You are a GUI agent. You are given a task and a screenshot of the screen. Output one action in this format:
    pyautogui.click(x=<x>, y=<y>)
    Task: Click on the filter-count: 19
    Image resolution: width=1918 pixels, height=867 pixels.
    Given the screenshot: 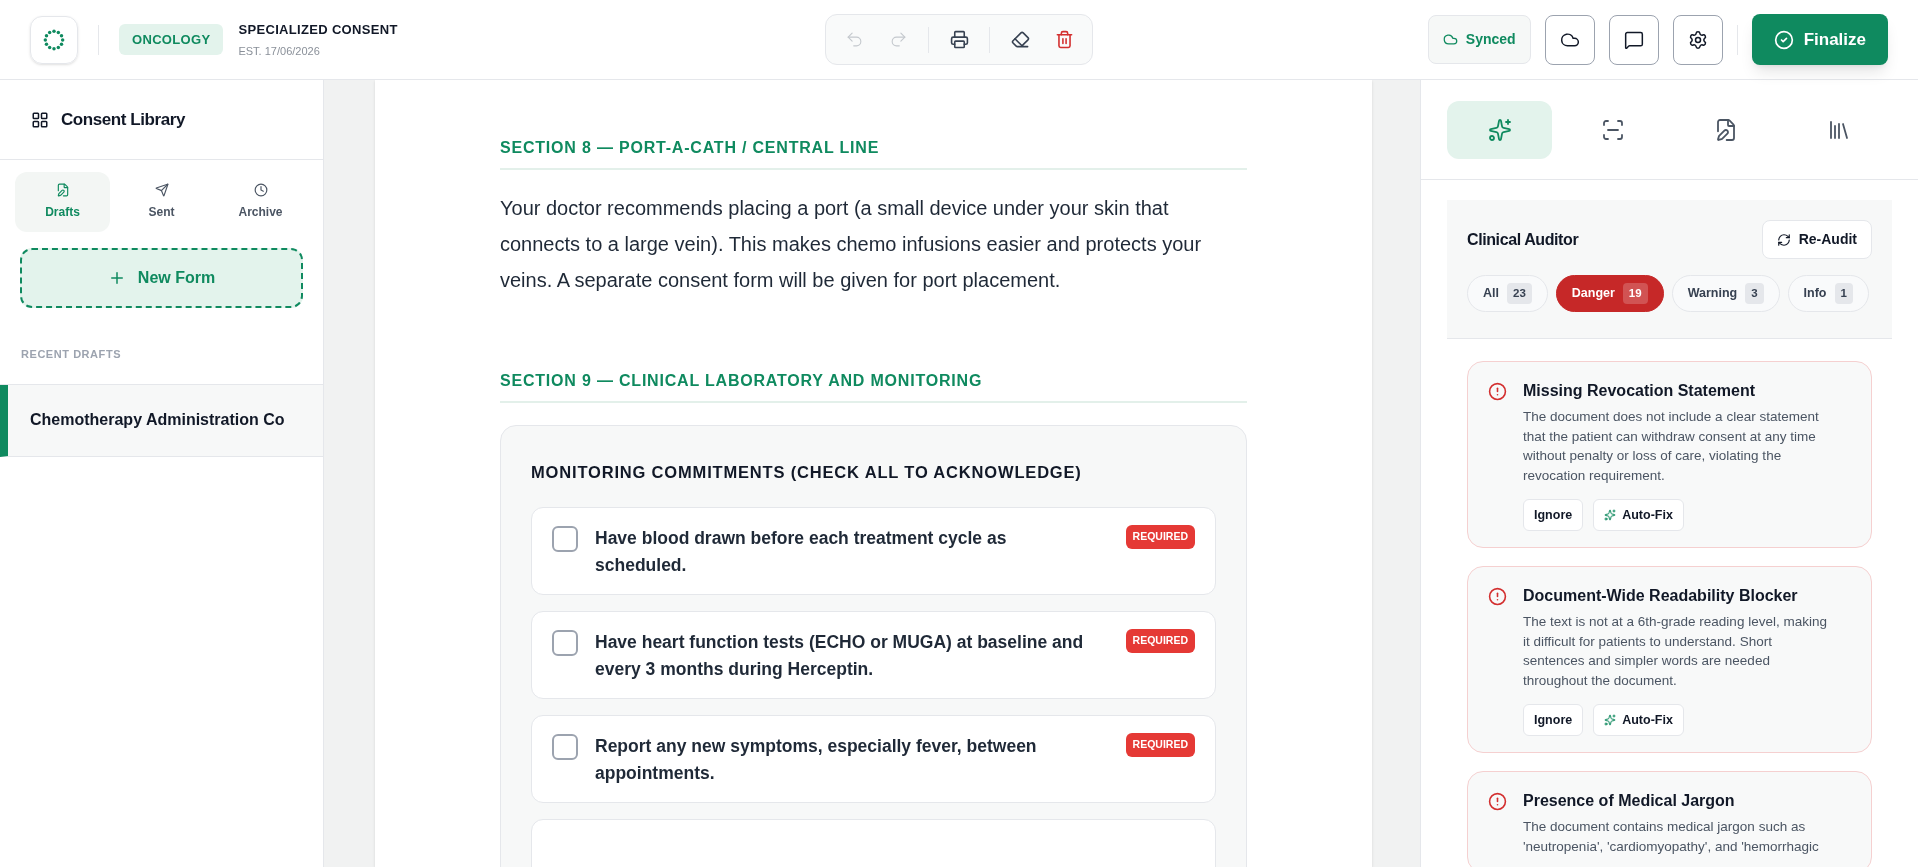 What is the action you would take?
    pyautogui.click(x=1635, y=293)
    